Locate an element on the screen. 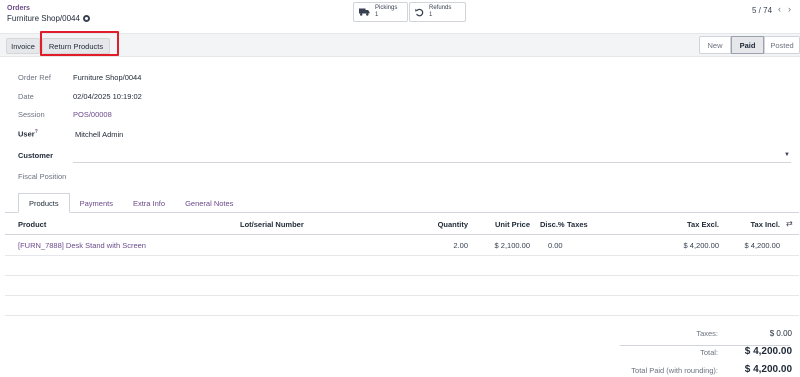 Image resolution: width=800 pixels, height=377 pixels. session-label: Session is located at coordinates (31, 114).